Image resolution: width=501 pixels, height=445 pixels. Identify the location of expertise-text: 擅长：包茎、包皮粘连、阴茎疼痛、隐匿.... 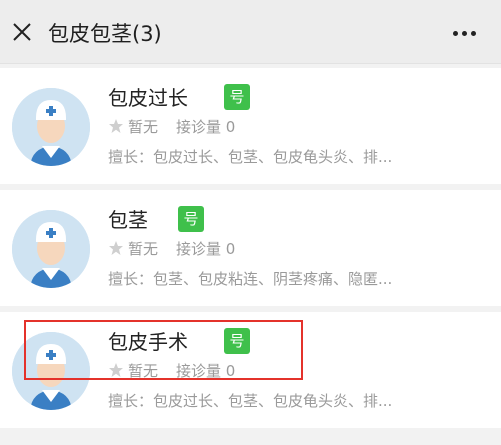
(250, 279).